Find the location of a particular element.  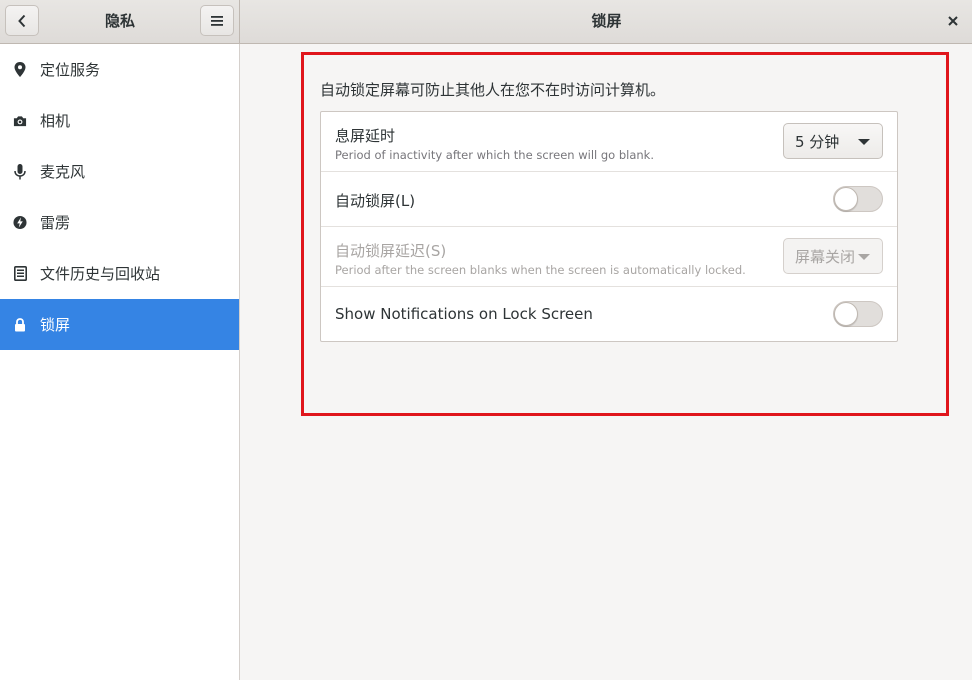

sidebar-item-location: 定位服务 is located at coordinates (119, 69).